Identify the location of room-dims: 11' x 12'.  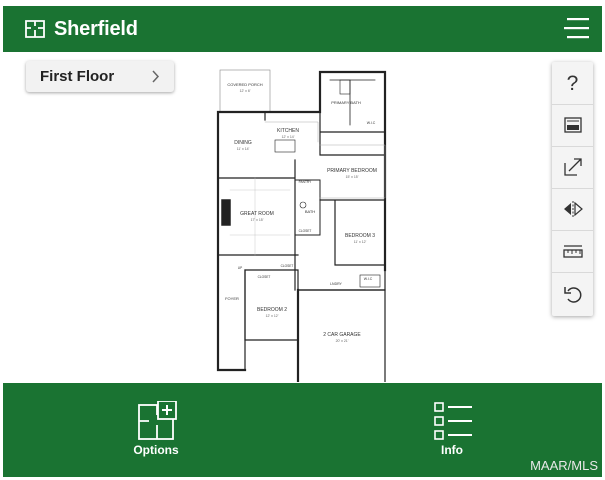
(360, 242).